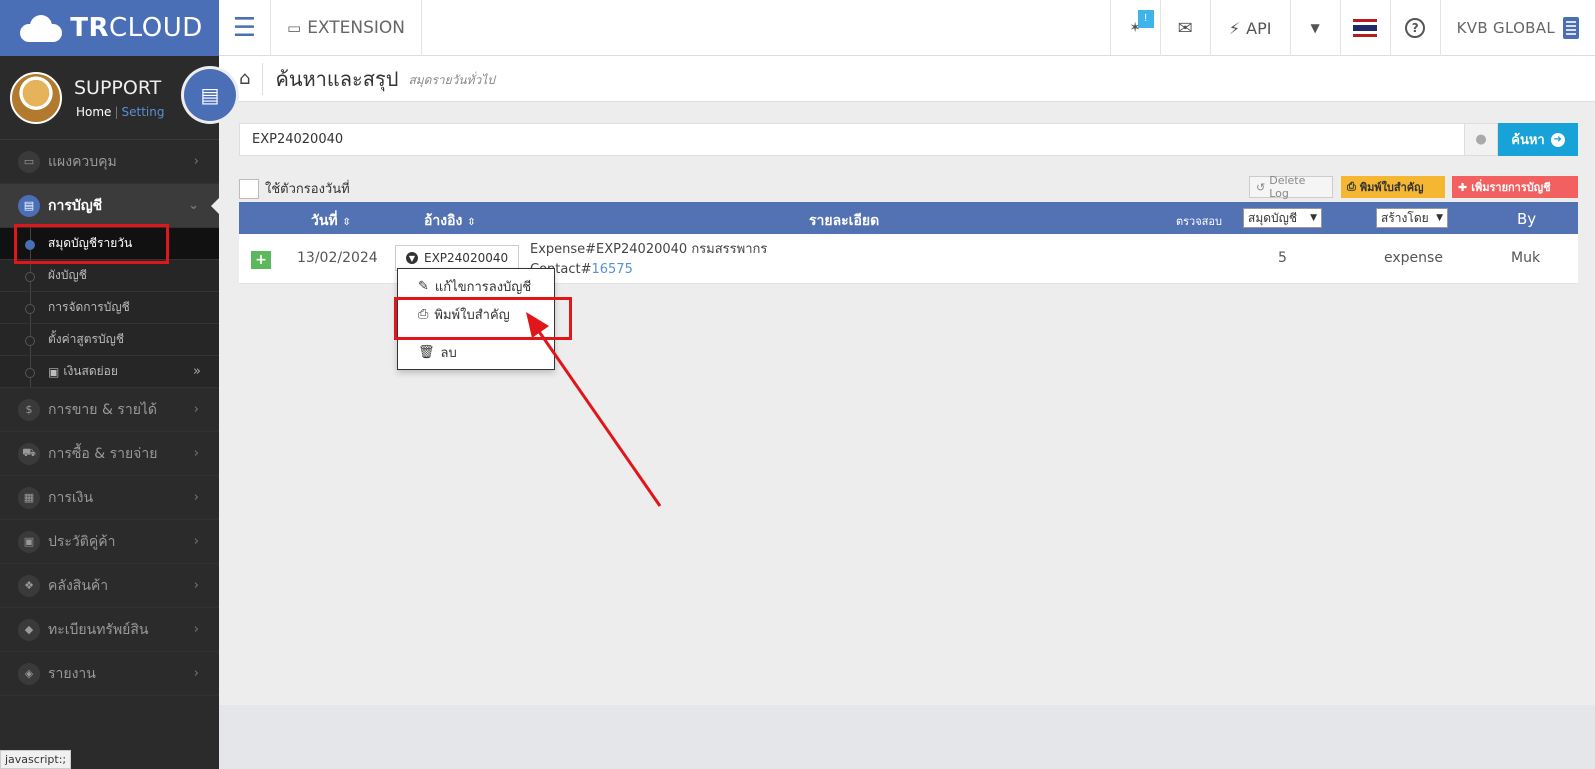 Image resolution: width=1595 pixels, height=769 pixels. What do you see at coordinates (109, 206) in the screenshot?
I see `sidebar-item-accounting: ▤ การบัญชี ⌄` at bounding box center [109, 206].